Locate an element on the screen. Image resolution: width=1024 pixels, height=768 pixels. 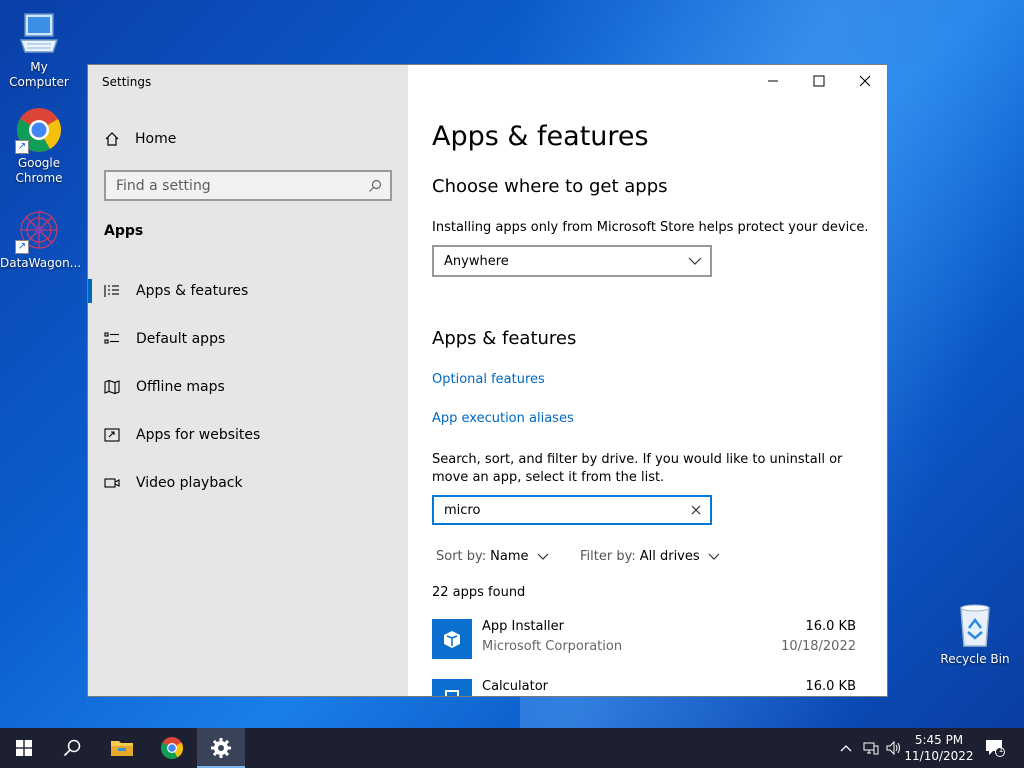
sidebar-item-label: Apps & features is located at coordinates (192, 291).